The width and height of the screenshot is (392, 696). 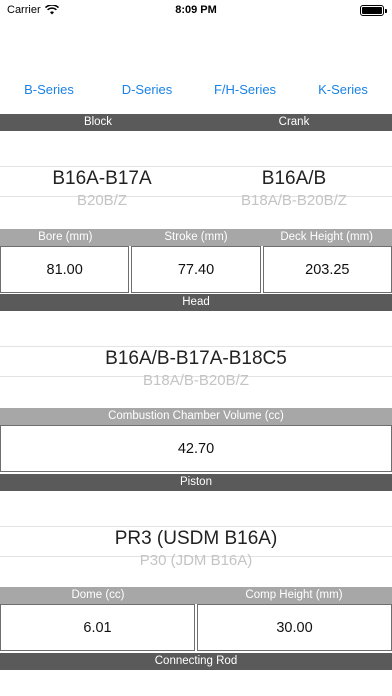 I want to click on piston-picker-selected: PR3 (USDM B16A), so click(x=196, y=539).